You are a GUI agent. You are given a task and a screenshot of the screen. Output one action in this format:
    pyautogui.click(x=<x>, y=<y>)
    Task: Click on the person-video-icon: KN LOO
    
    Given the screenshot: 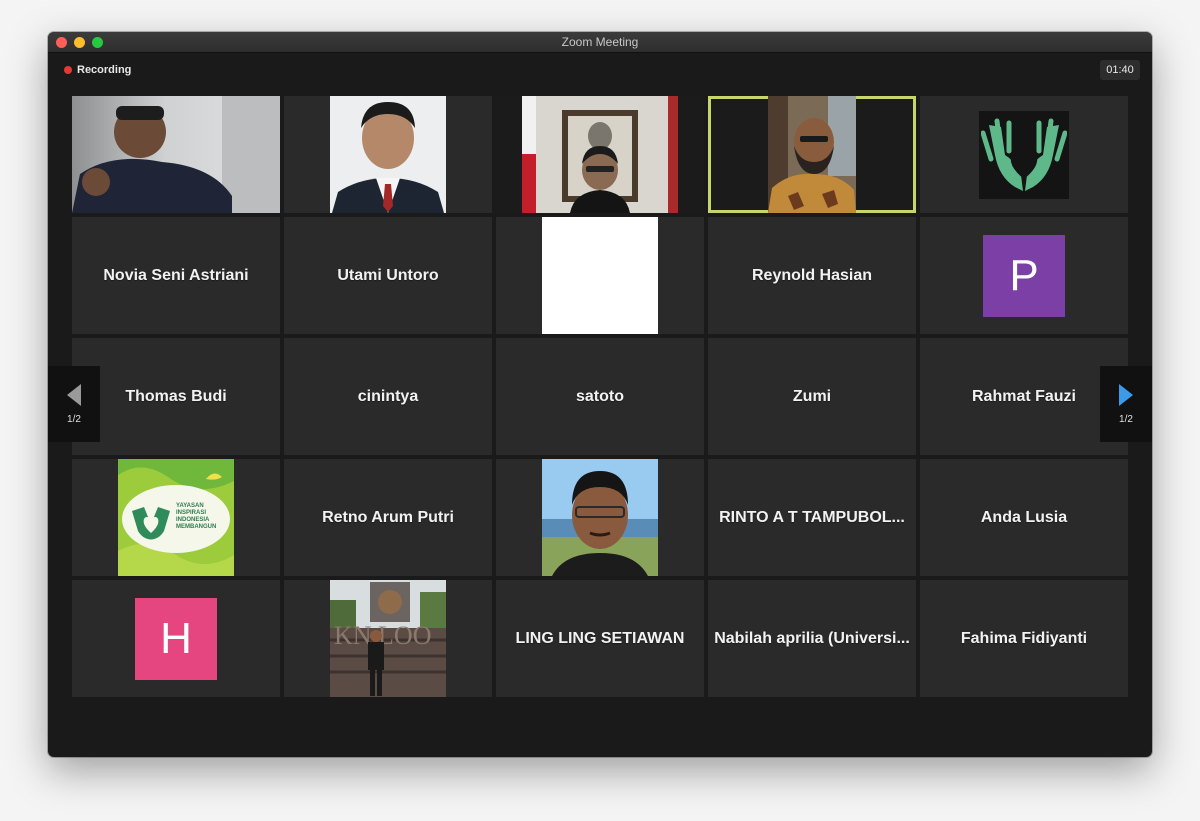 What is the action you would take?
    pyautogui.click(x=388, y=638)
    